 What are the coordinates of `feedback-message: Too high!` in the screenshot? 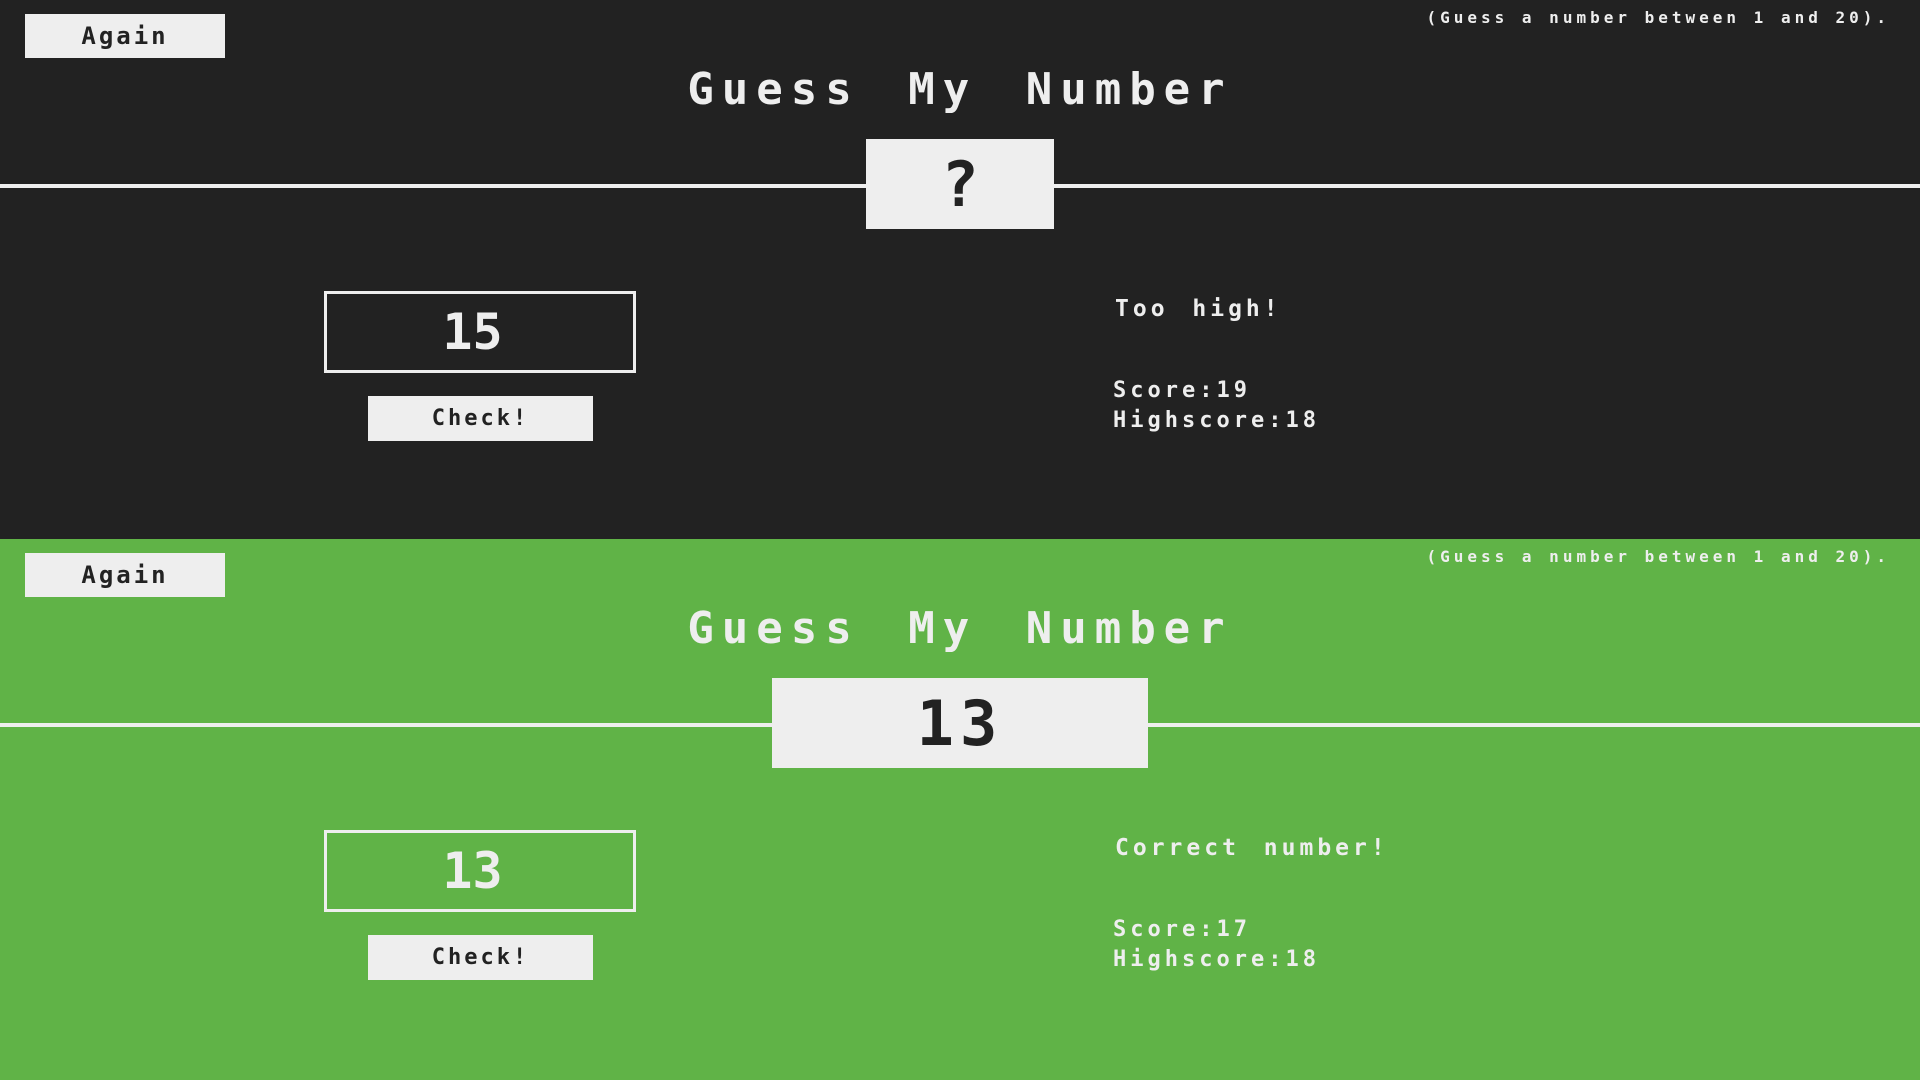 It's located at (1198, 309).